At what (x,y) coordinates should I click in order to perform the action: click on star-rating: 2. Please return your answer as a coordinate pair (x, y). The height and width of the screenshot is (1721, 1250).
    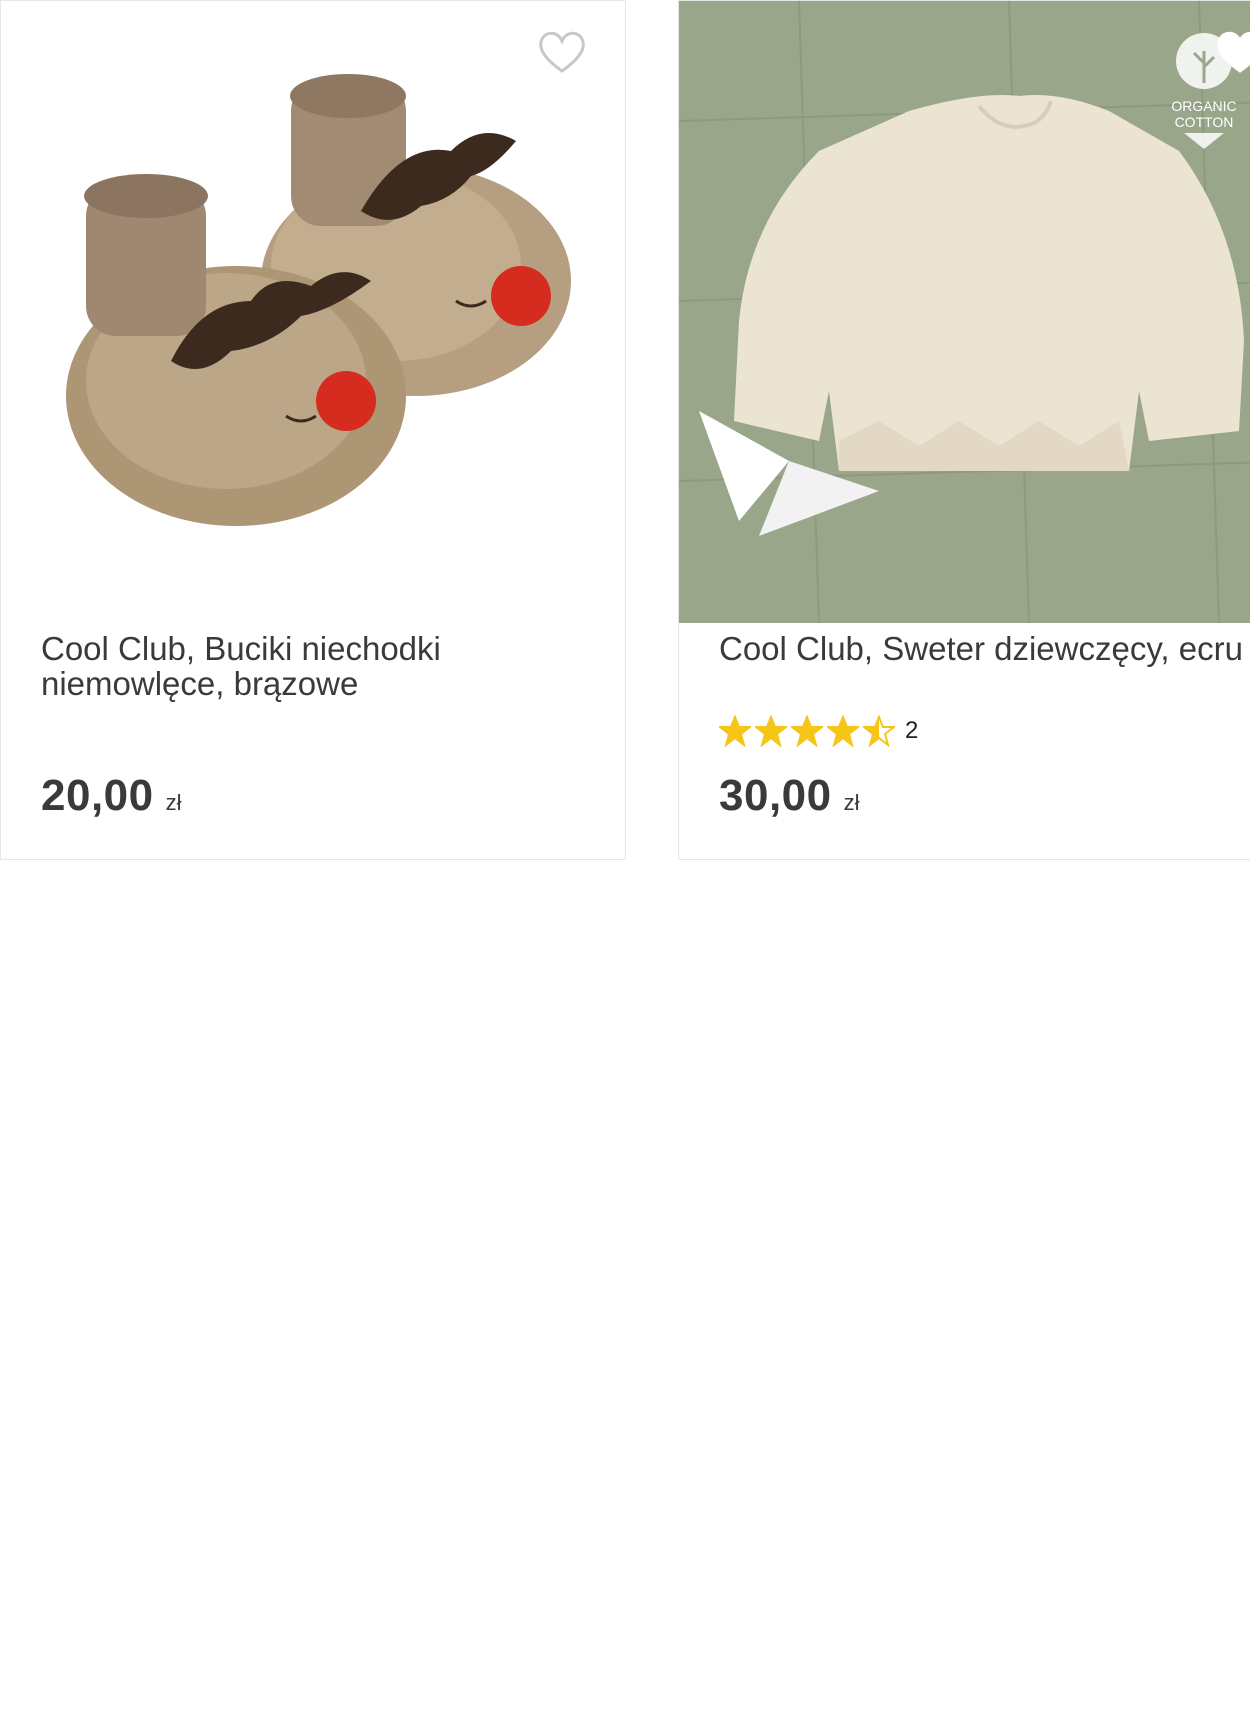
    Looking at the image, I should click on (818, 731).